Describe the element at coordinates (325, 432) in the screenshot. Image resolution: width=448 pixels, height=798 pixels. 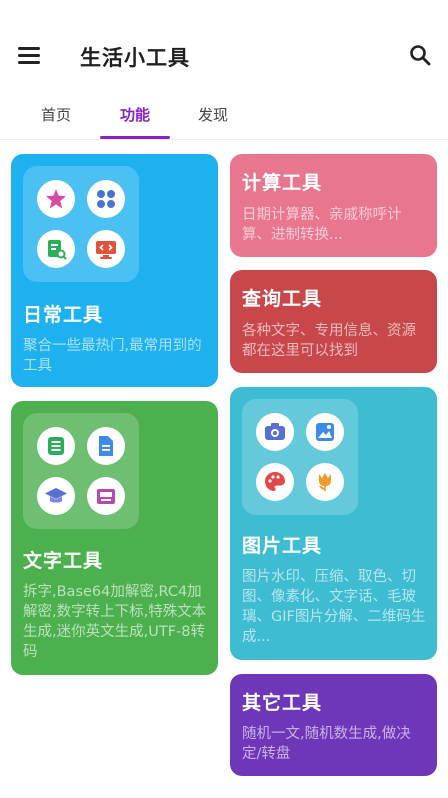
I see `landscape-image-icon` at that location.